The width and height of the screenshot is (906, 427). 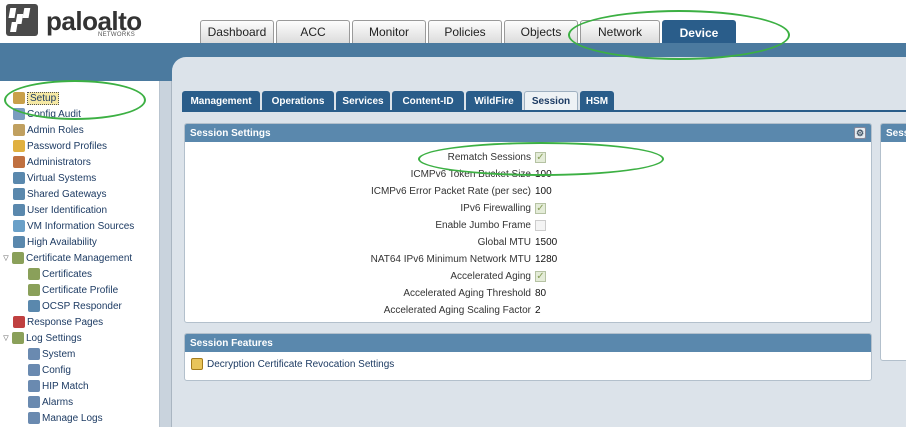 I want to click on sidebar-item-config-audit: Config Audit, so click(x=47, y=114).